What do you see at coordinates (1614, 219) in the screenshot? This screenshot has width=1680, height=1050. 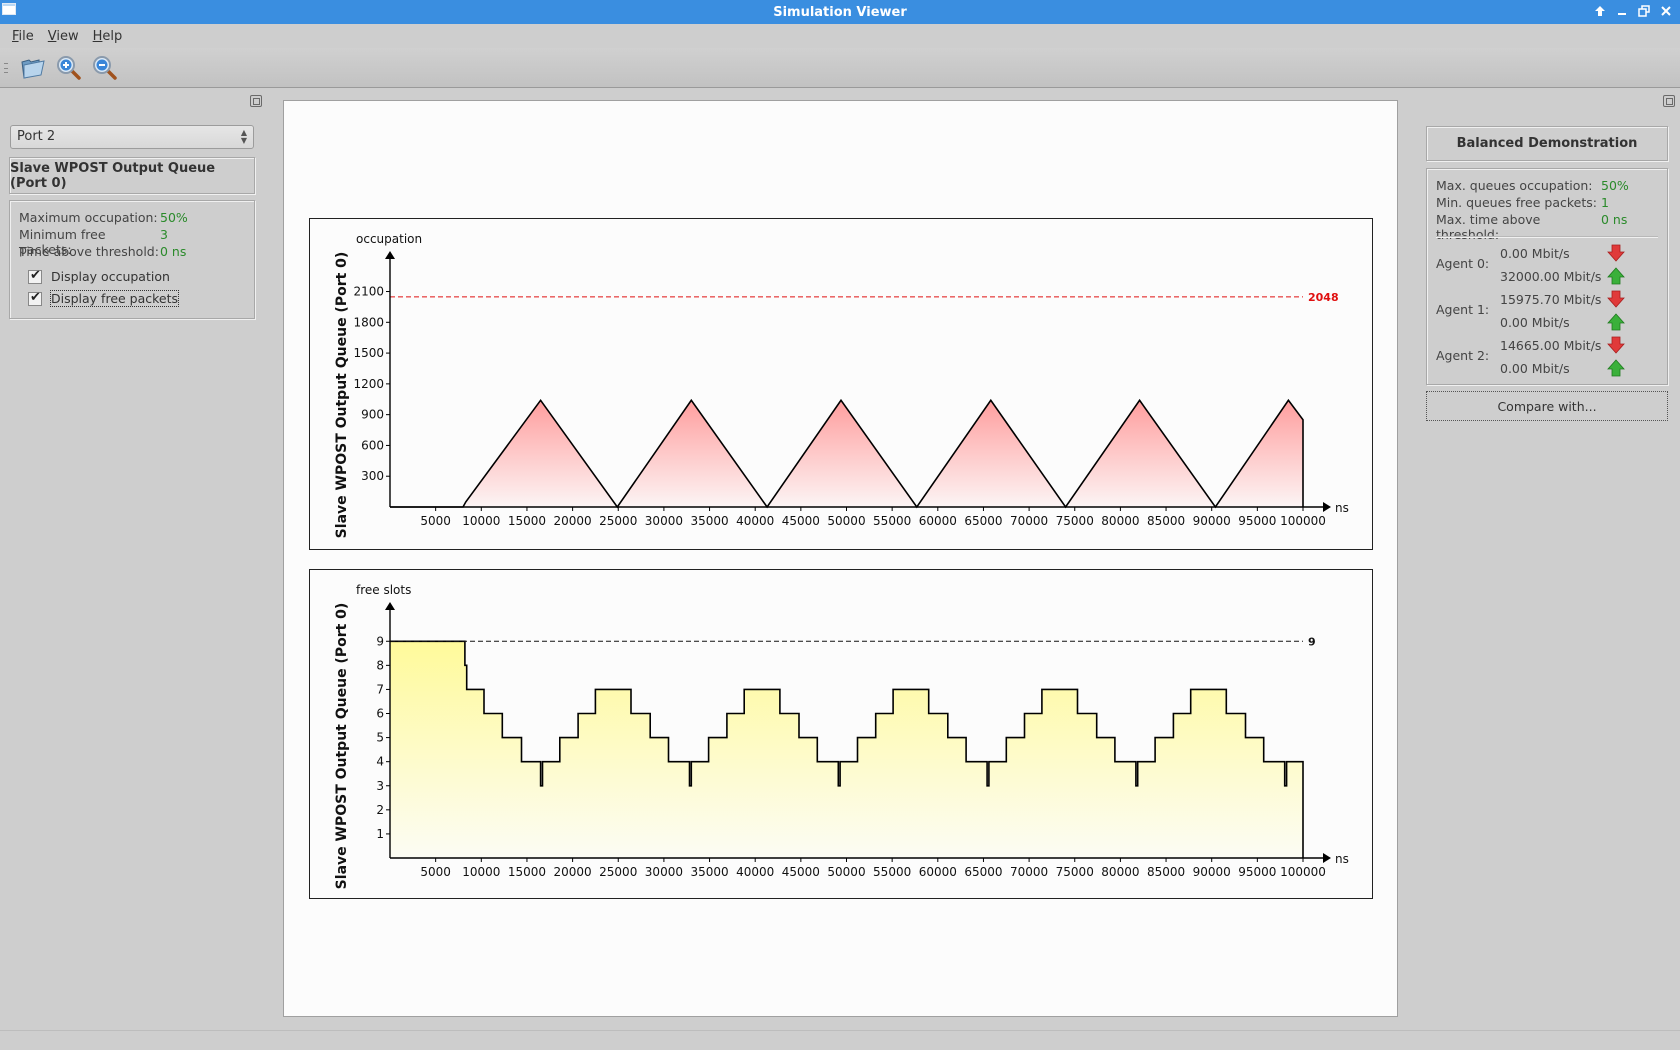 I see `summary-value: 0 ns` at bounding box center [1614, 219].